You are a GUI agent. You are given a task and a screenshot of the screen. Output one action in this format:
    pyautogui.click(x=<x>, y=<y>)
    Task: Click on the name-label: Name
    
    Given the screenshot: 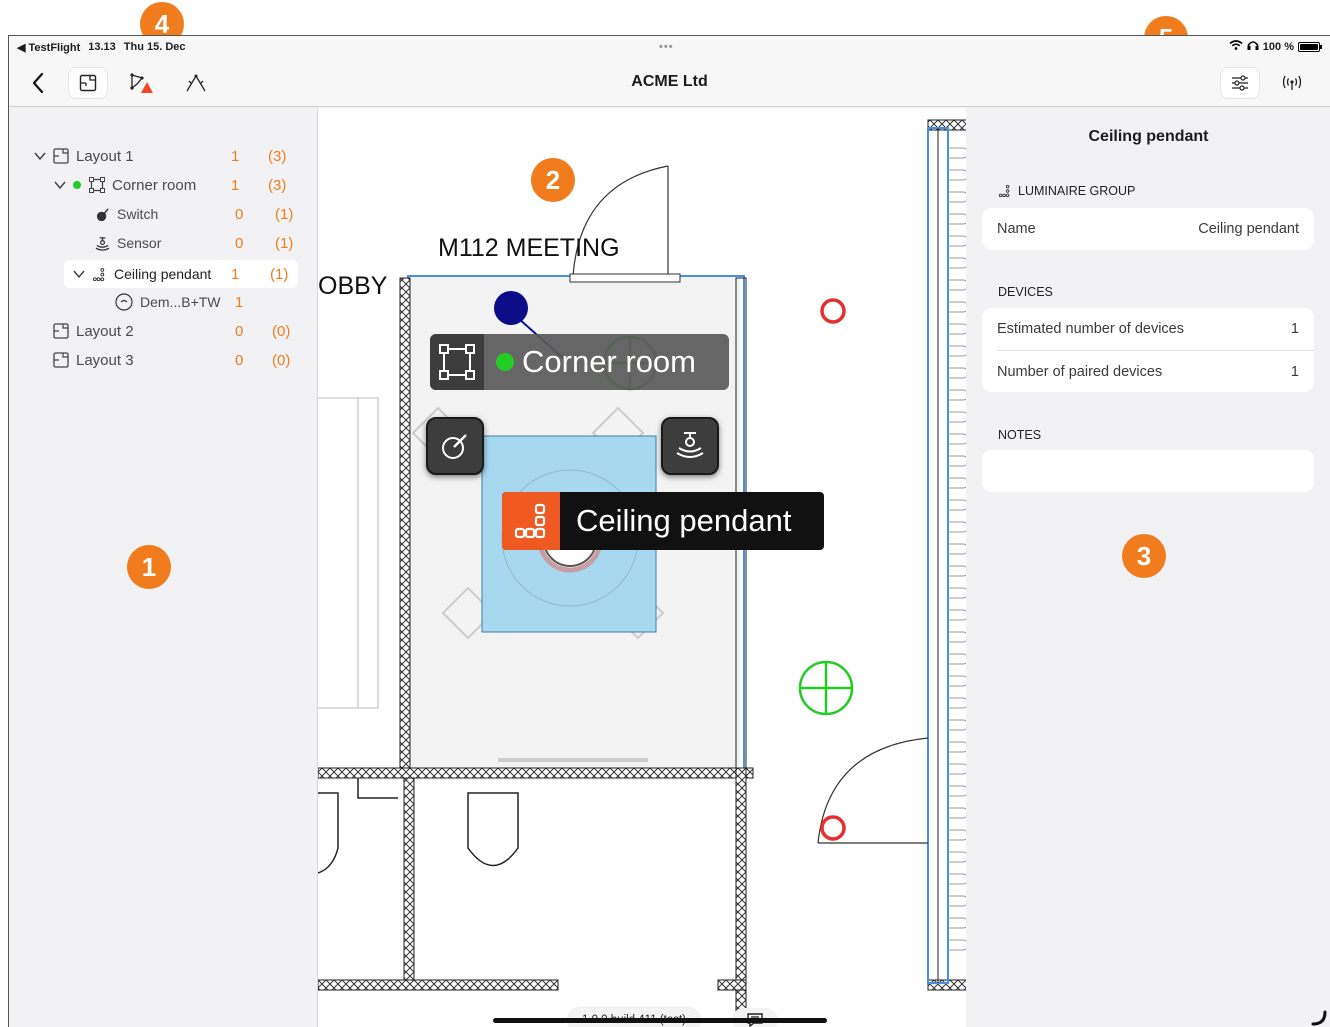 What is the action you would take?
    pyautogui.click(x=1016, y=229)
    